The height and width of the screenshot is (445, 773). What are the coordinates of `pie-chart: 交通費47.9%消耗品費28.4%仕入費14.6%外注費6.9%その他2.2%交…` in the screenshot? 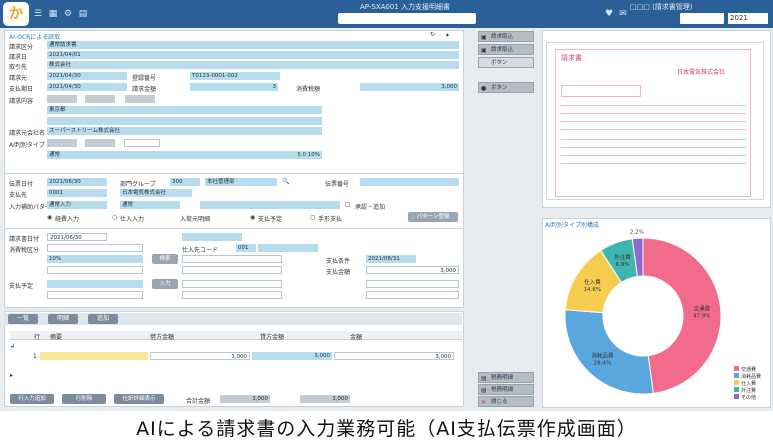 It's located at (662, 314).